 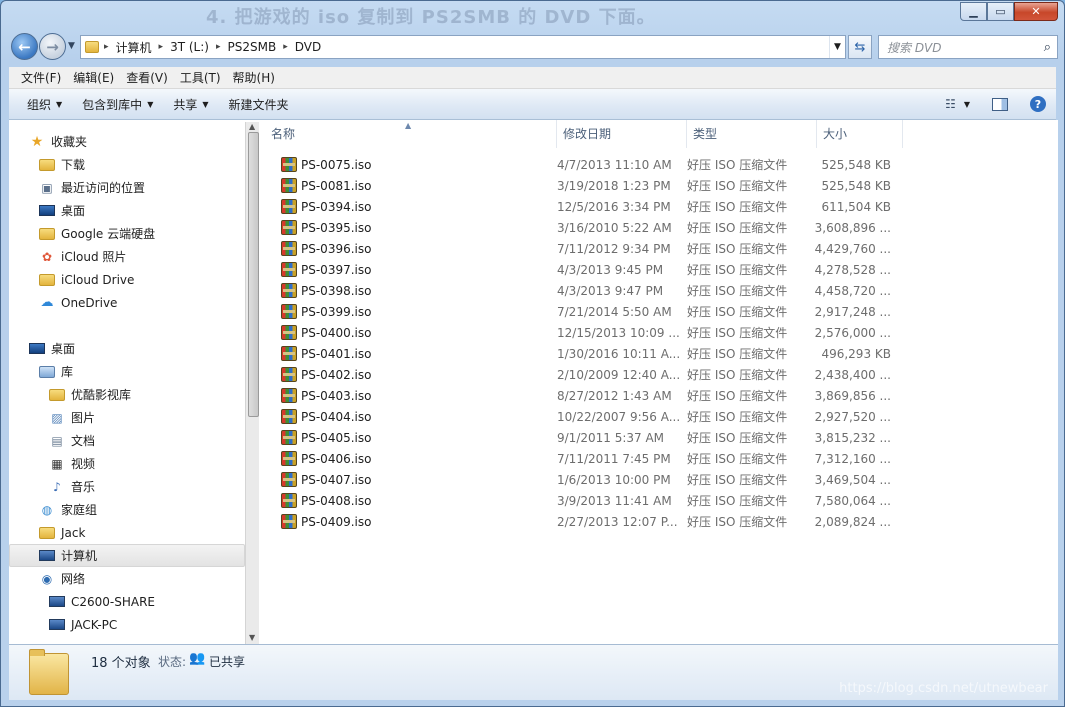 I want to click on refresh-icon: ⇆, so click(x=860, y=47).